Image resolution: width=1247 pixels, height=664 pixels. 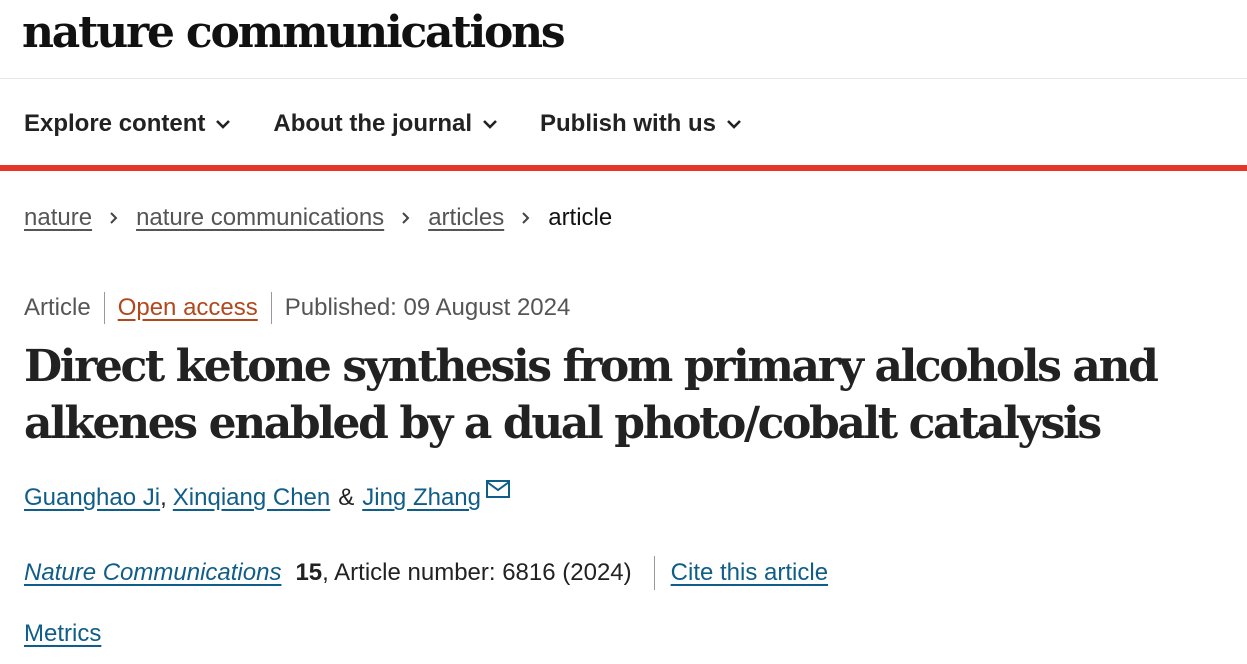 What do you see at coordinates (309, 572) in the screenshot?
I see `journal-volume: 15` at bounding box center [309, 572].